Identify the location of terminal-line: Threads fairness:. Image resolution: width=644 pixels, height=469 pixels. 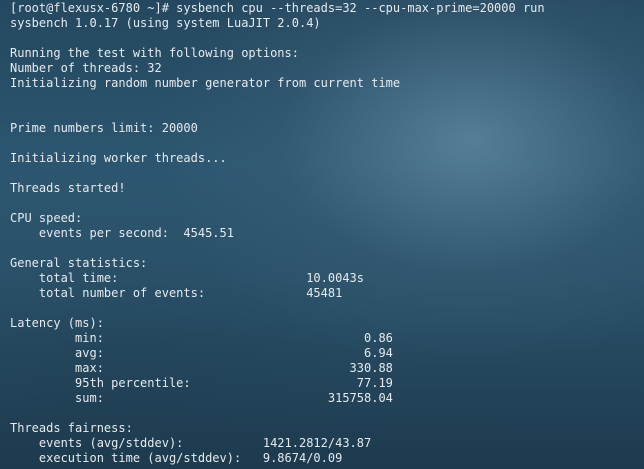
(71, 428).